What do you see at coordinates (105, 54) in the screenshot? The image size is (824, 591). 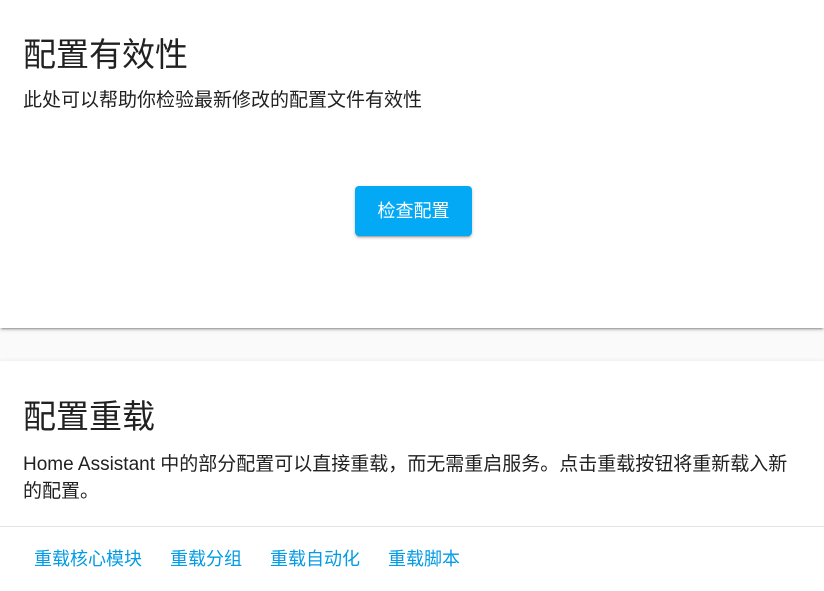 I see `config-validation-title: 配置有效性` at bounding box center [105, 54].